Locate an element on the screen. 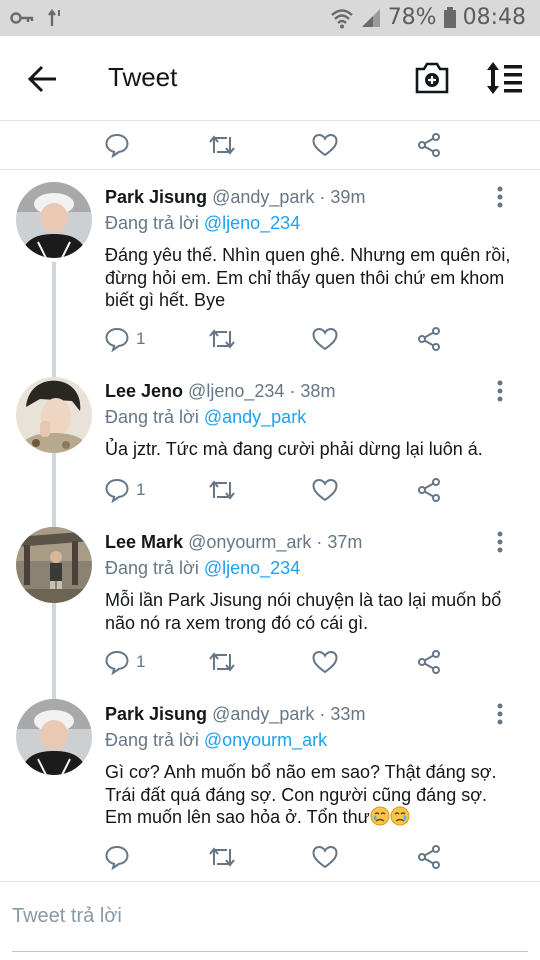 Image resolution: width=540 pixels, height=960 pixels. battery-icon is located at coordinates (449, 17).